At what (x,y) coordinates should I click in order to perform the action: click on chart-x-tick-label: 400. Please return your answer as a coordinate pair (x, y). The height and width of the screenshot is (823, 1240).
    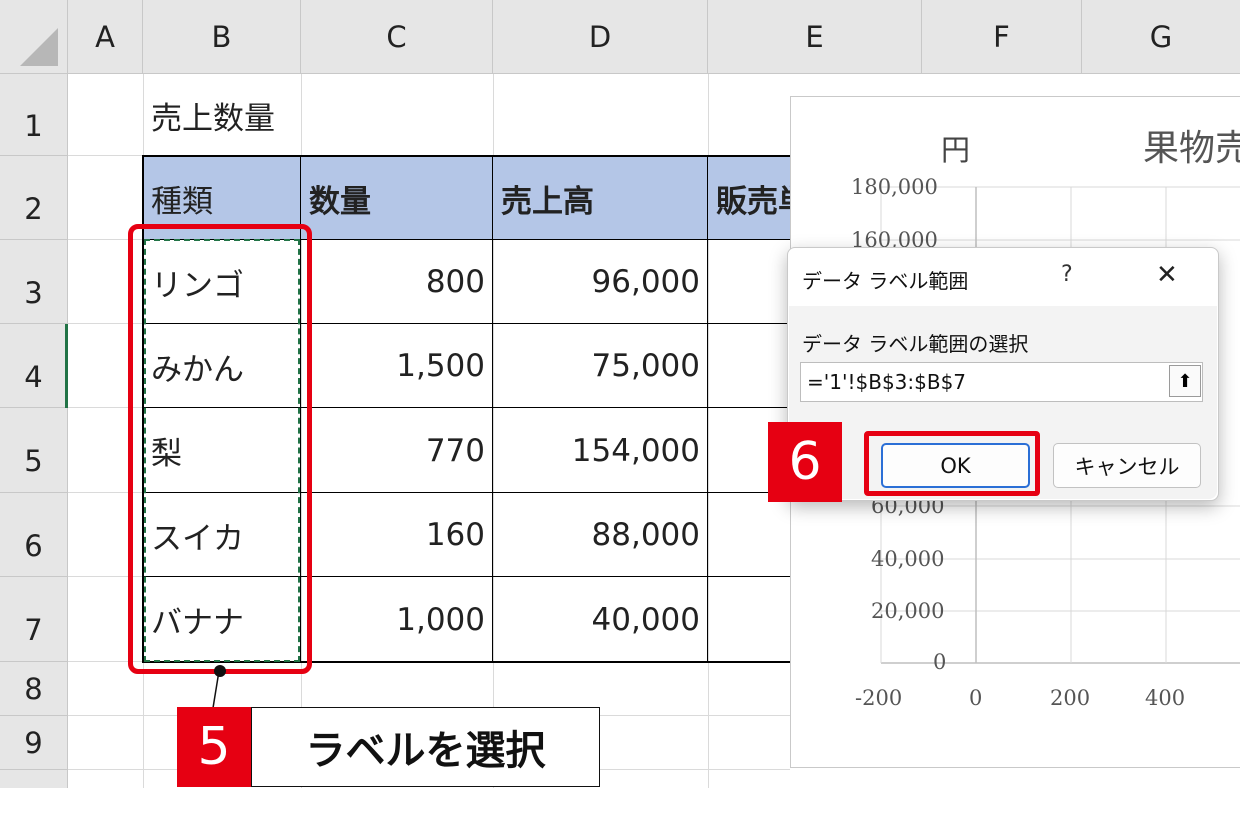
    Looking at the image, I should click on (1165, 698).